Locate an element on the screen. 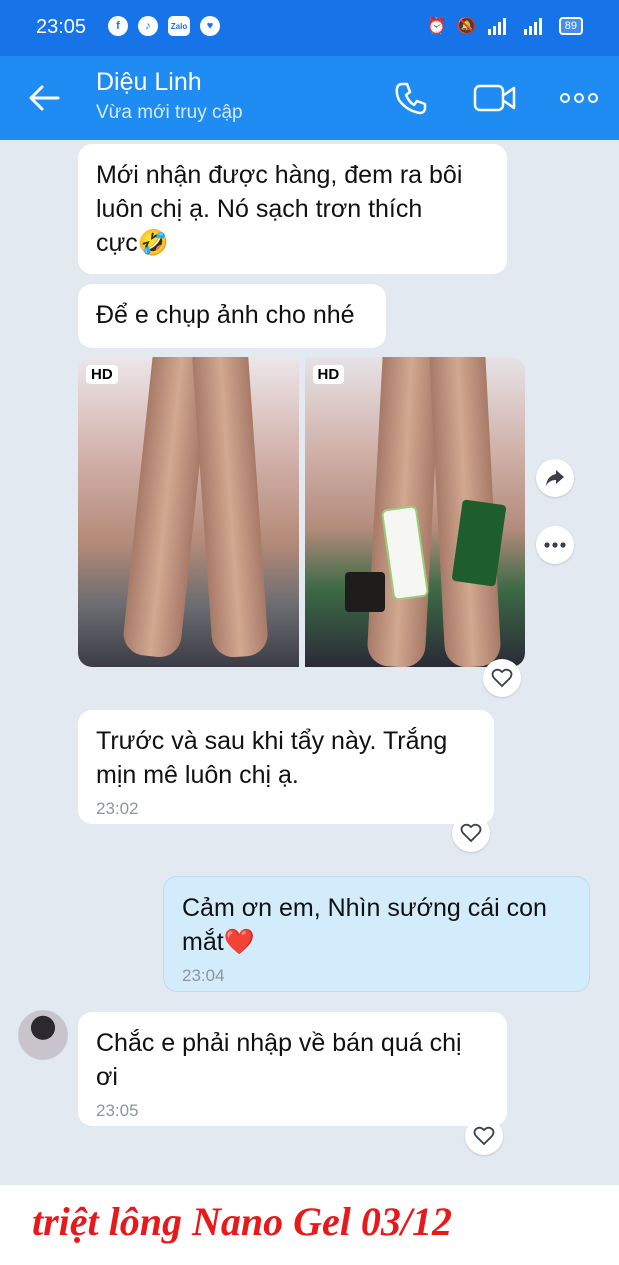 Image resolution: width=619 pixels, height=1265 pixels. phone-icon is located at coordinates (411, 98).